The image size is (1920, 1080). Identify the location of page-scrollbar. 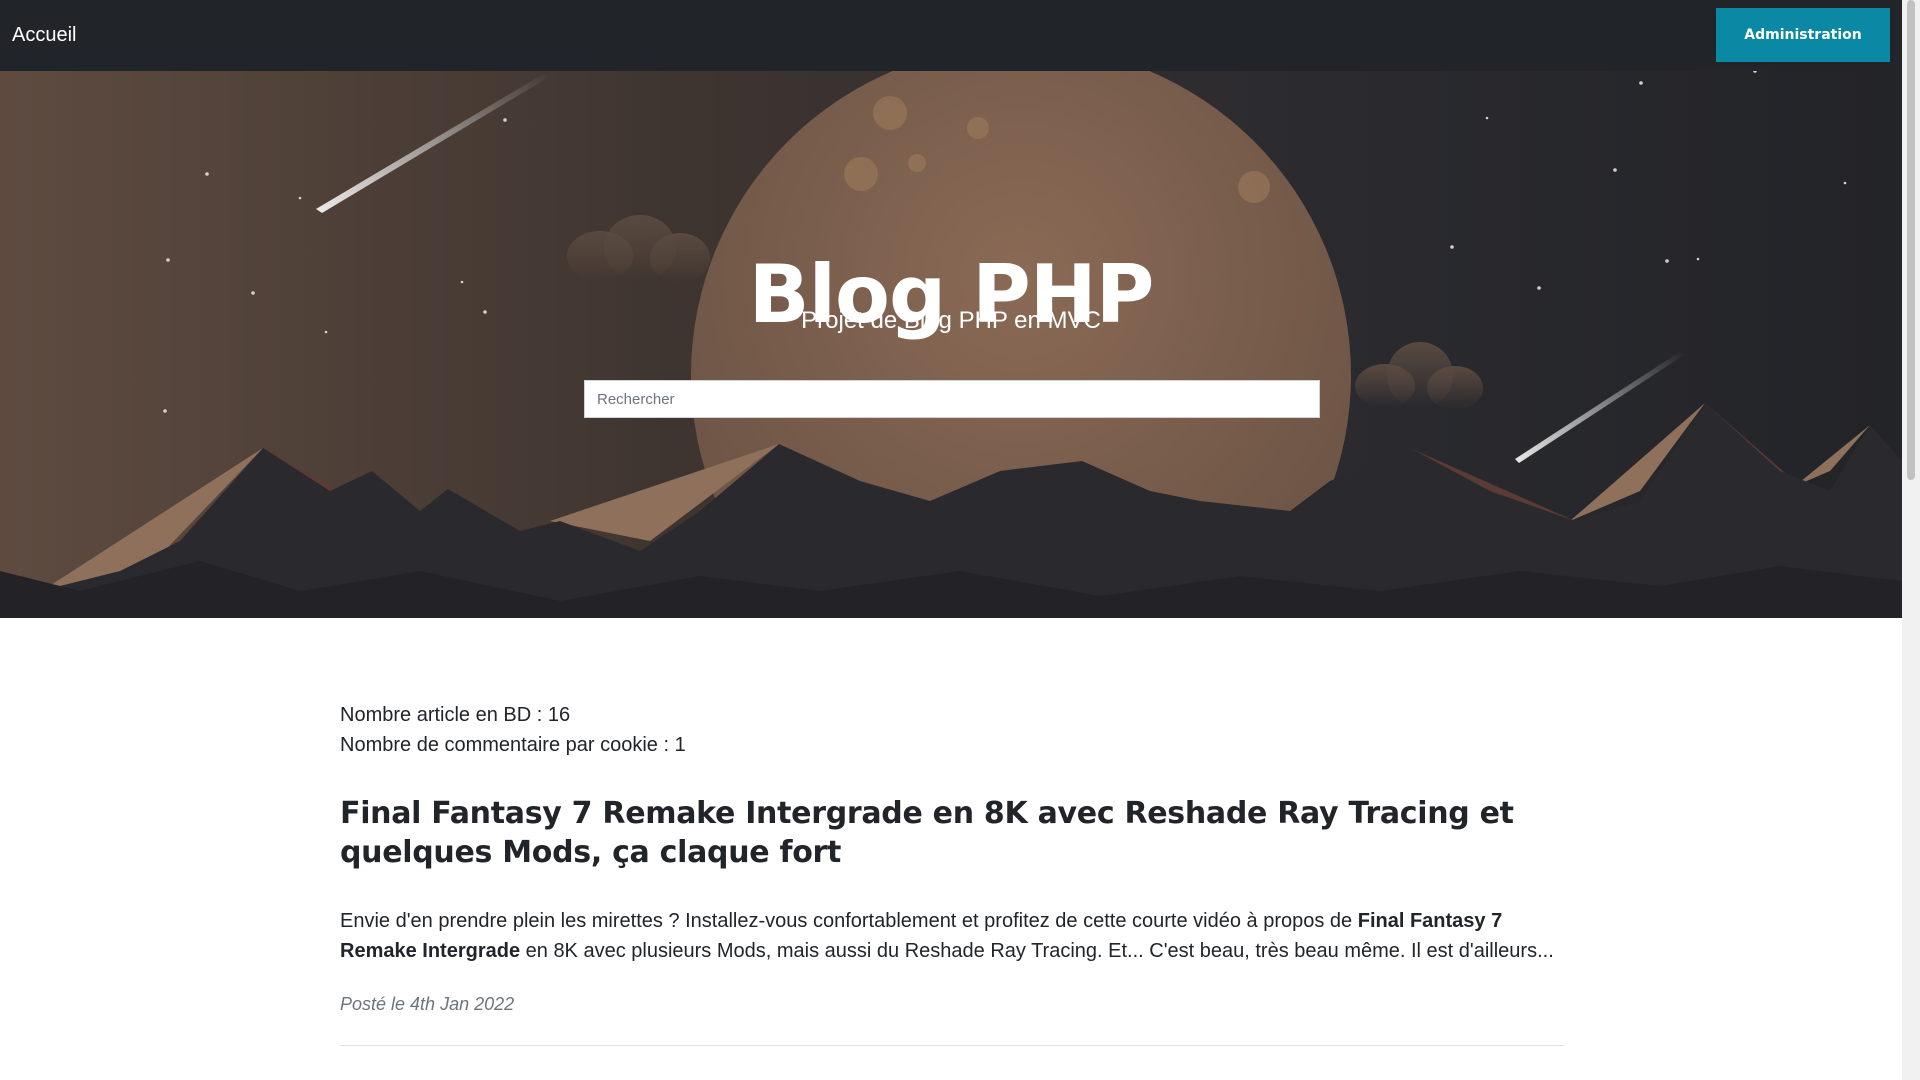
(1911, 540).